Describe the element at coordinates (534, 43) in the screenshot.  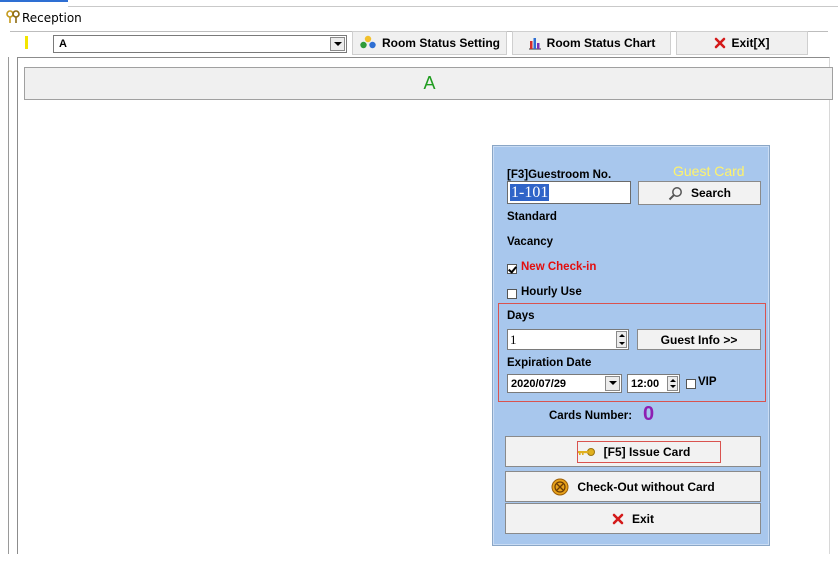
I see `bar-chart-icon` at that location.